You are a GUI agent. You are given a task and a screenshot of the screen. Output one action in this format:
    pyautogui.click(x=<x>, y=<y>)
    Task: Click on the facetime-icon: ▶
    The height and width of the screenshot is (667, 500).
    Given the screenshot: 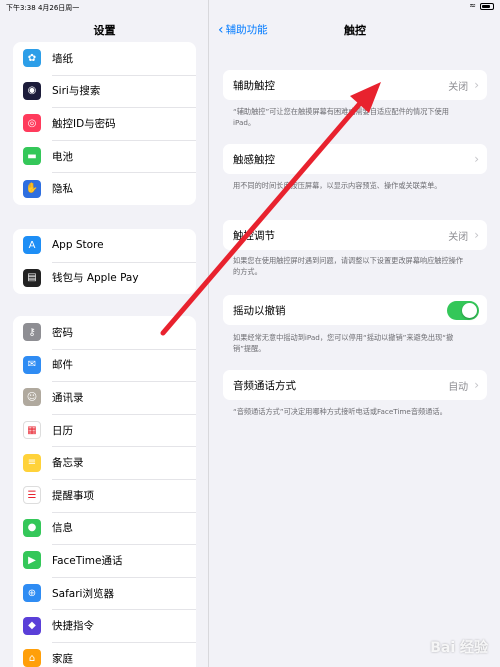 What is the action you would take?
    pyautogui.click(x=32, y=560)
    